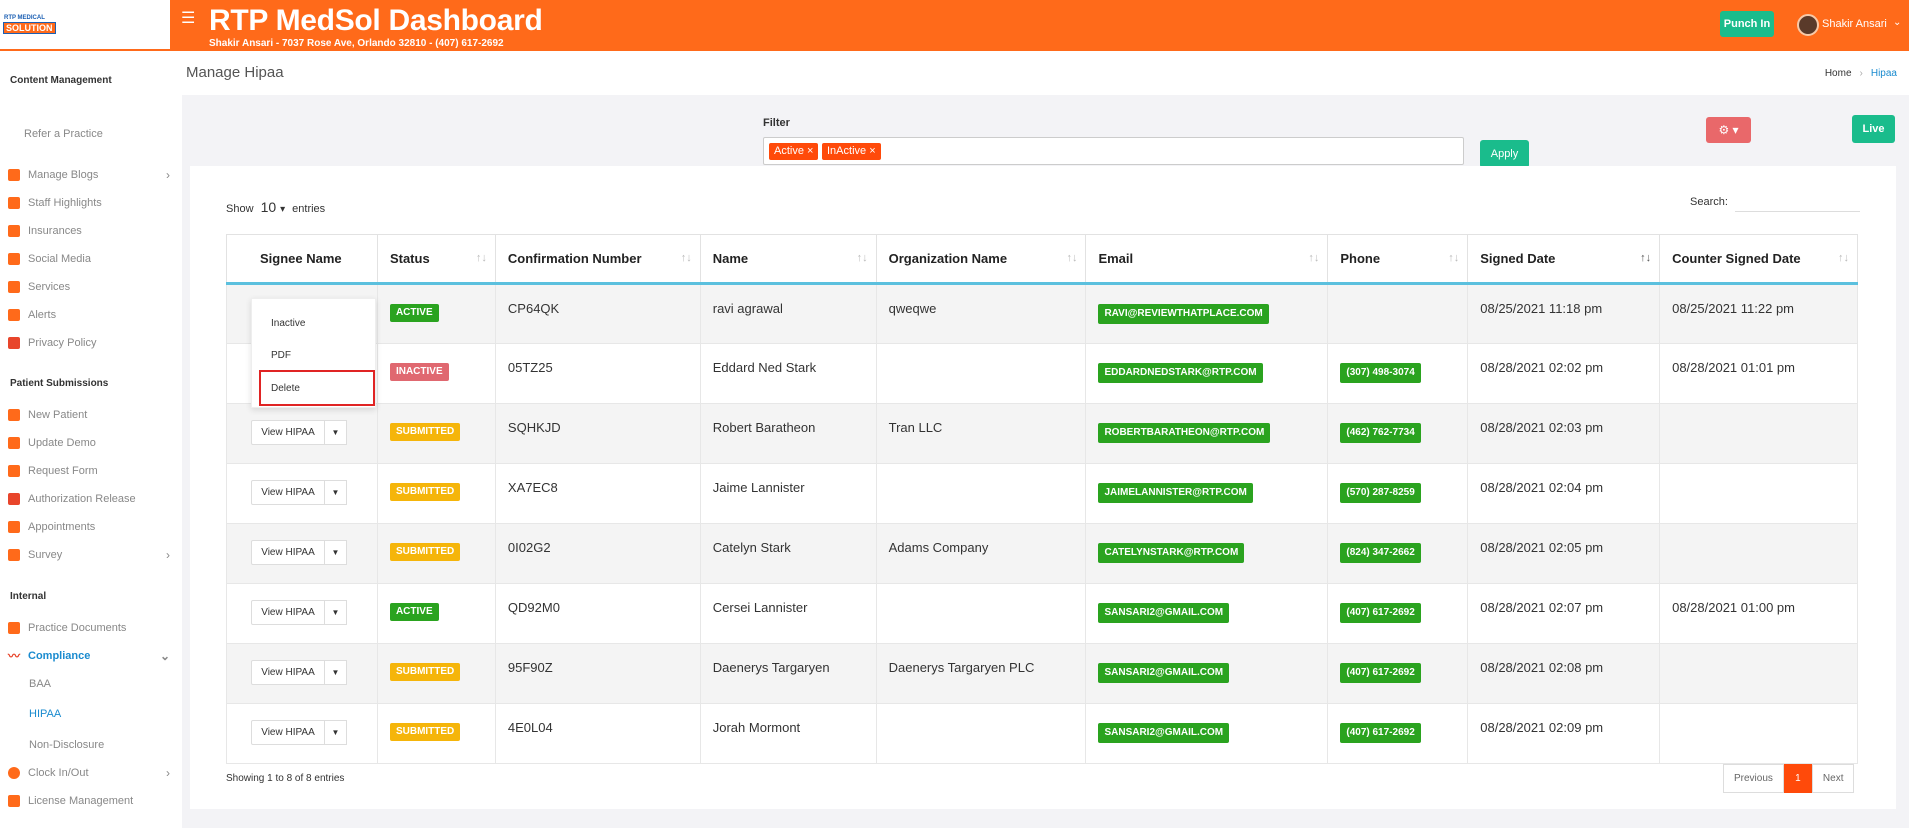  I want to click on sidebar-item-staff-highlights: Staff Highlights, so click(91, 203).